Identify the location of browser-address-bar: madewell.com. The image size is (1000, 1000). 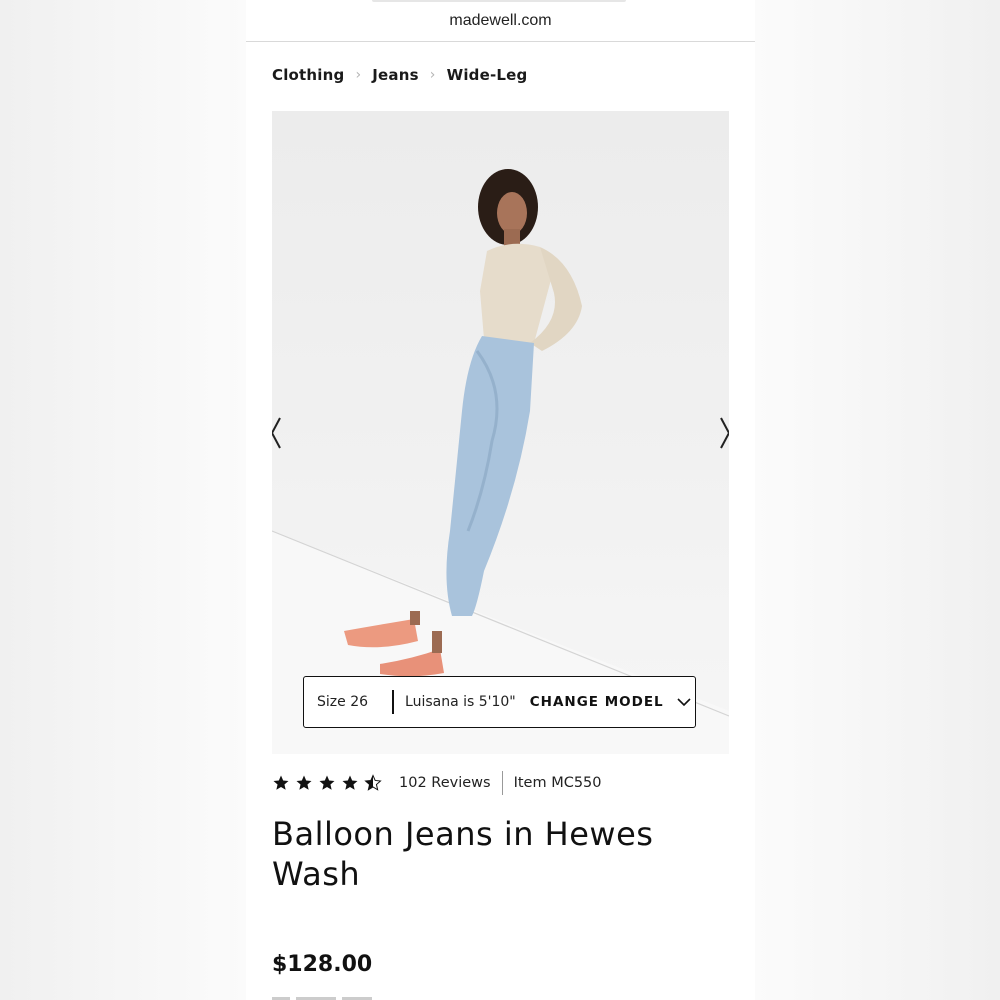
(500, 21).